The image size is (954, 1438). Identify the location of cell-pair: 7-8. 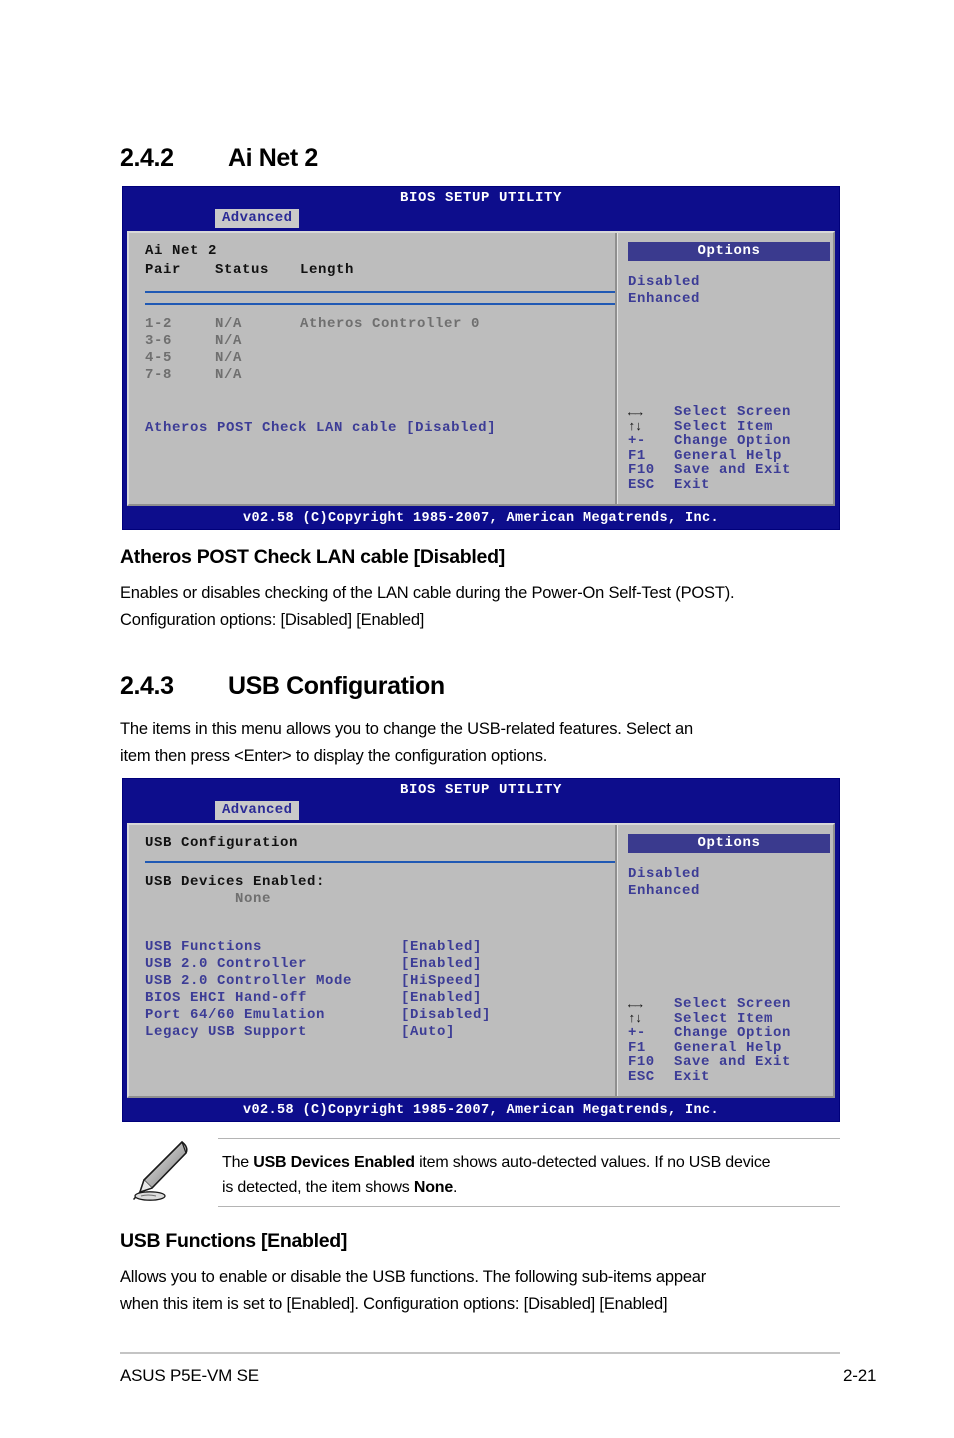
(159, 375).